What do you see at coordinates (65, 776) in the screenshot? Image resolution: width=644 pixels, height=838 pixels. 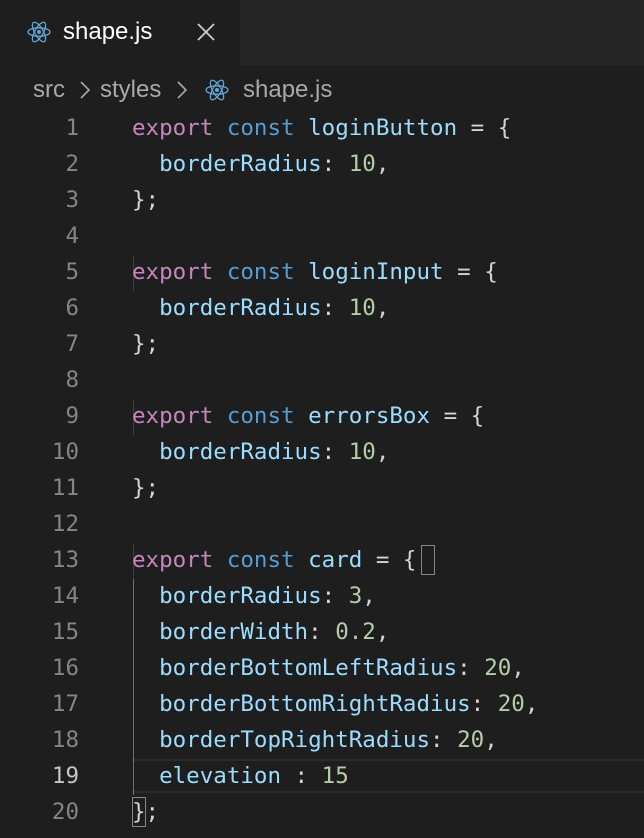 I see `line-number: 19` at bounding box center [65, 776].